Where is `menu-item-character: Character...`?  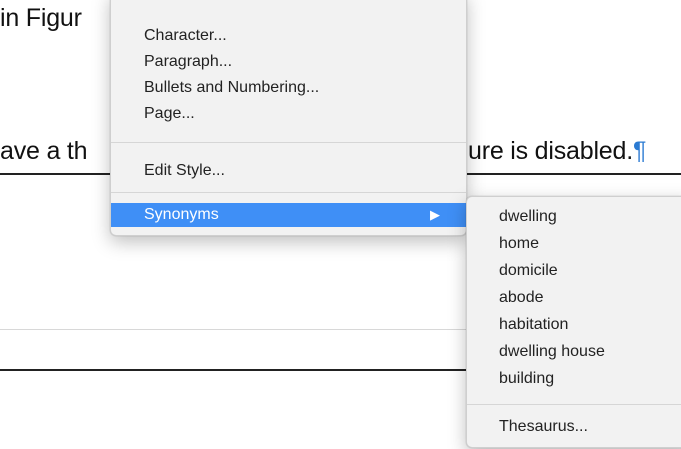
menu-item-character: Character... is located at coordinates (288, 36).